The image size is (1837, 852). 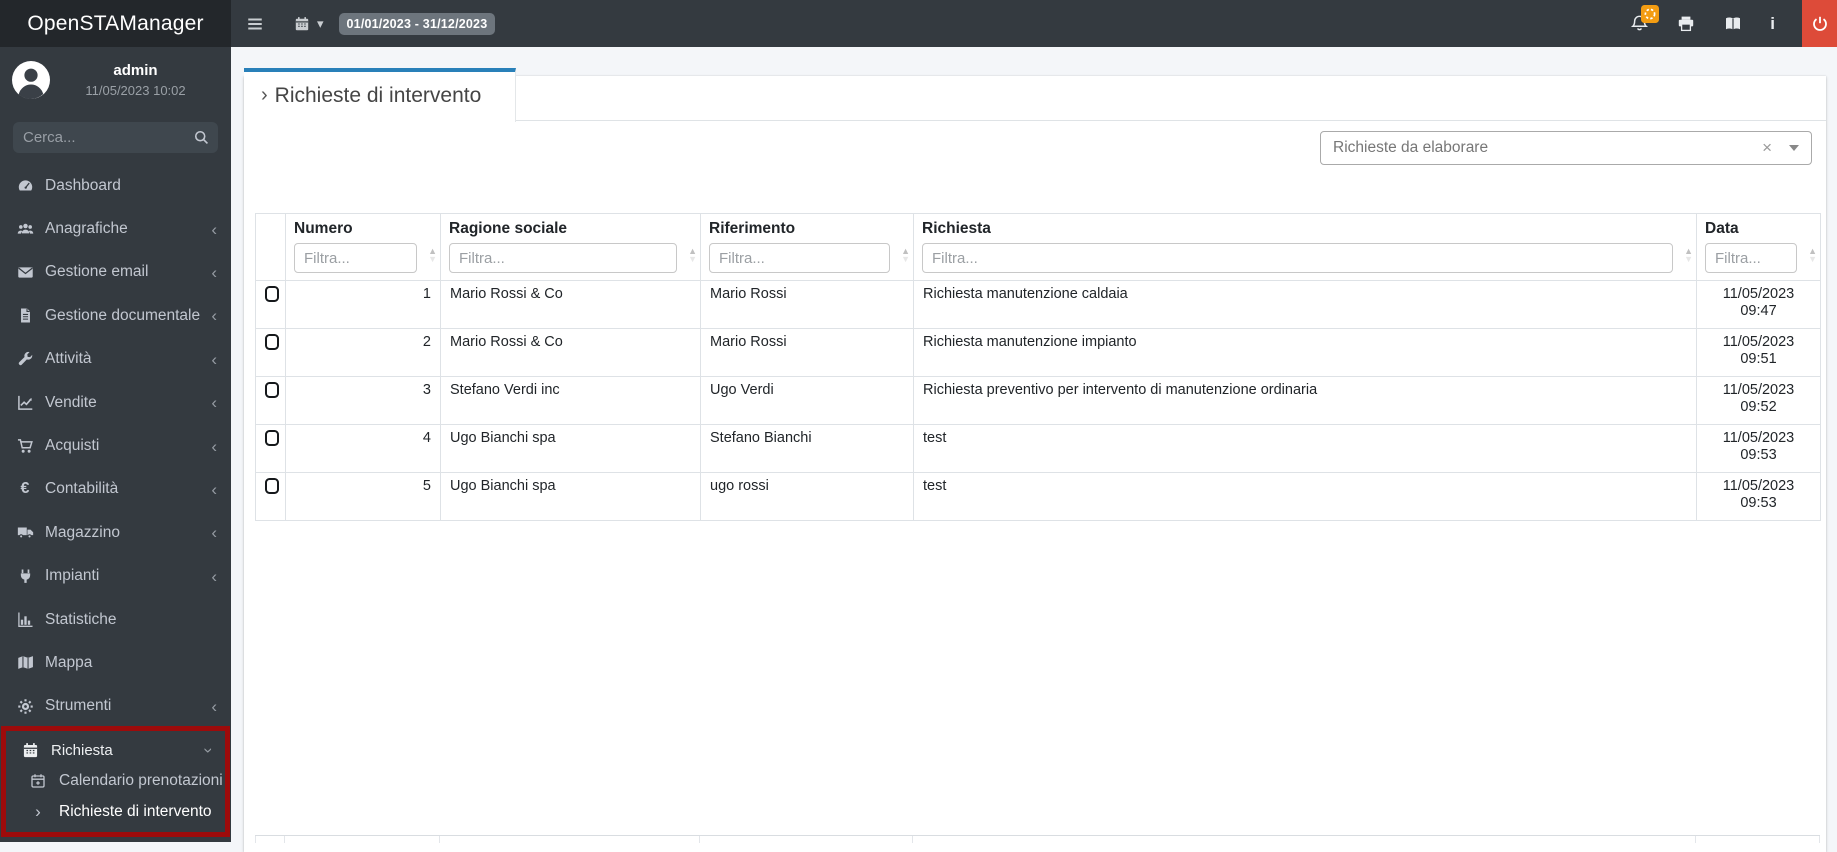 What do you see at coordinates (1751, 258) in the screenshot?
I see `filter-input-data` at bounding box center [1751, 258].